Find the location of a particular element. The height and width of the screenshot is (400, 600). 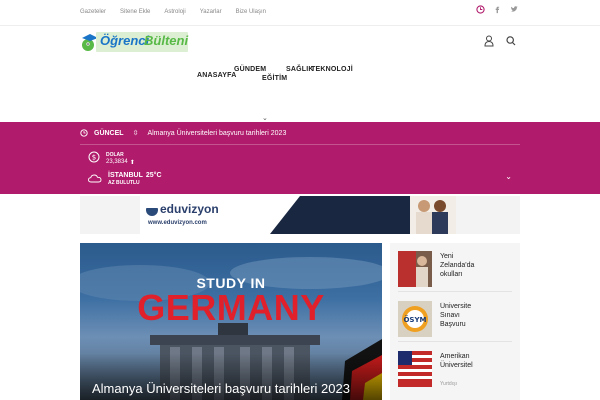

currency-name: DOLAR is located at coordinates (115, 155).